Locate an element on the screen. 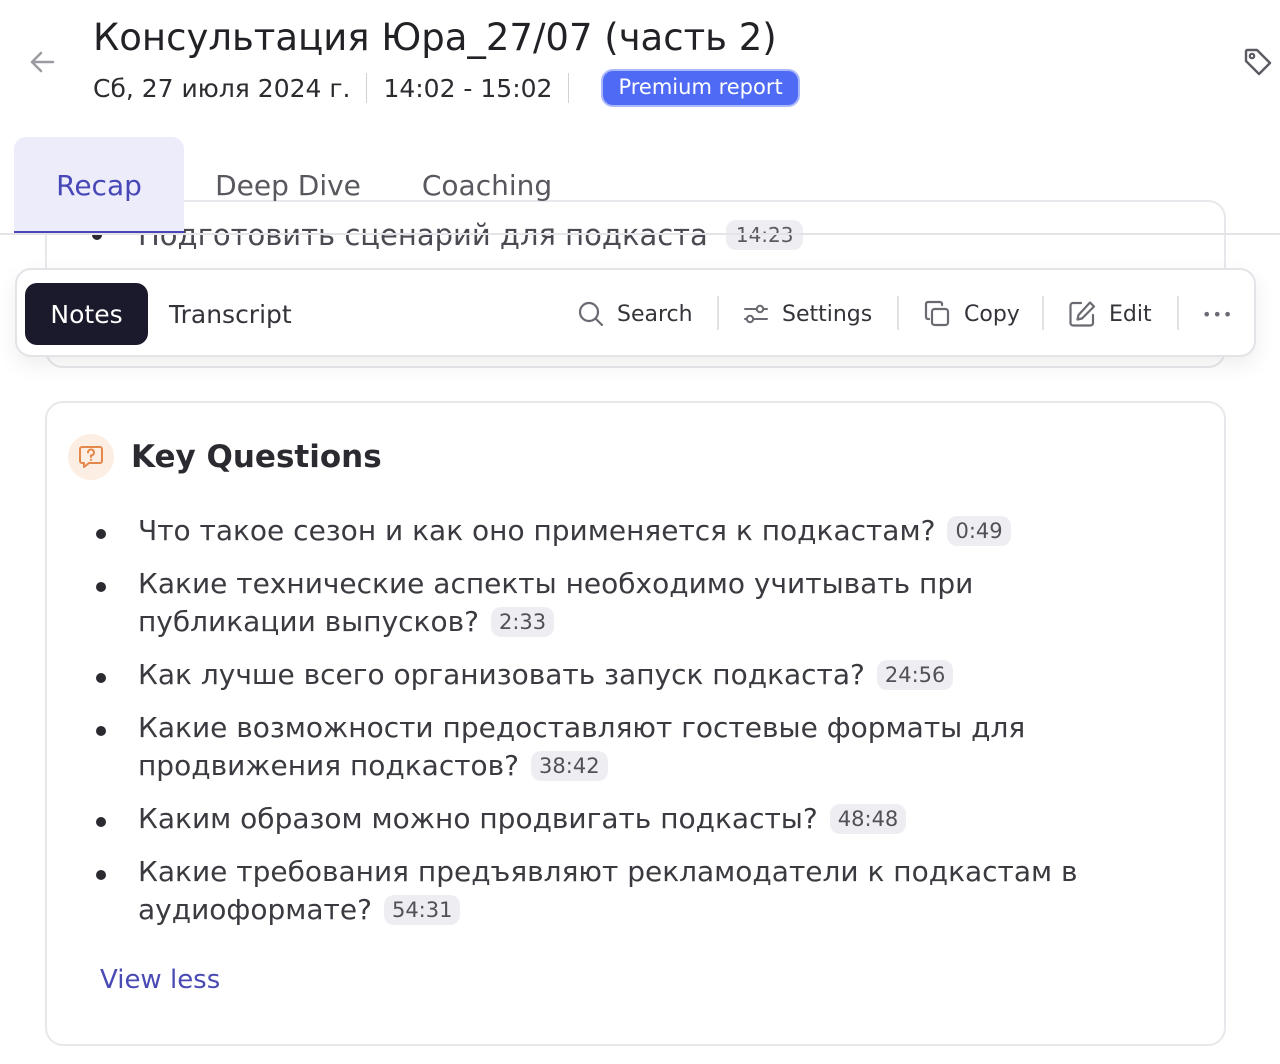 Image resolution: width=1280 pixels, height=1064 pixels. sliders-icon is located at coordinates (756, 314).